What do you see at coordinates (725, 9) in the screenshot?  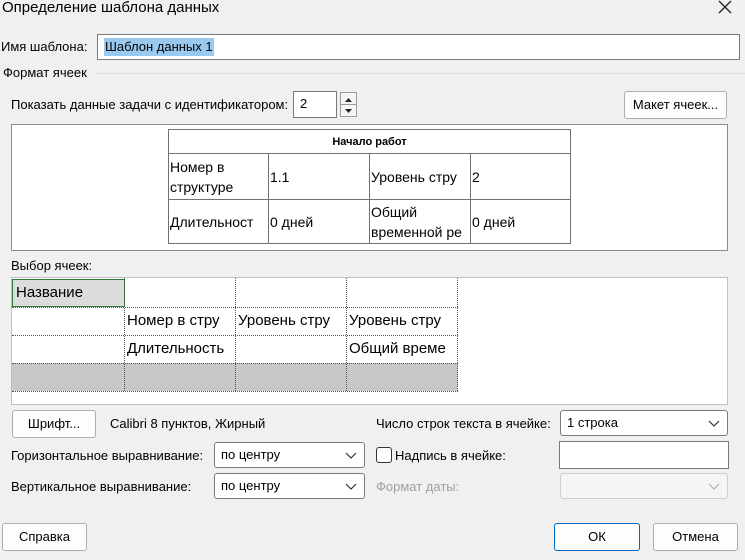 I see `close-icon` at bounding box center [725, 9].